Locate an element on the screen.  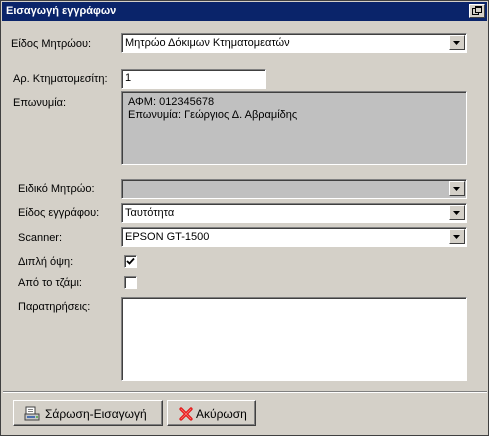
title-bar: Εισαγωγή εγγράφων is located at coordinates (244, 11).